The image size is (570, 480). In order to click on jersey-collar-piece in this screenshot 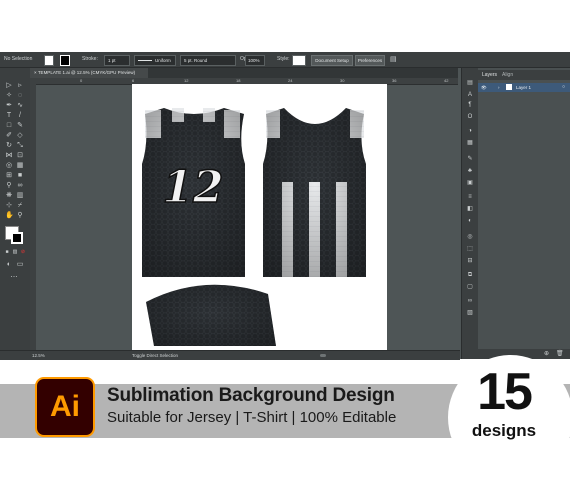, I will do `click(211, 315)`.